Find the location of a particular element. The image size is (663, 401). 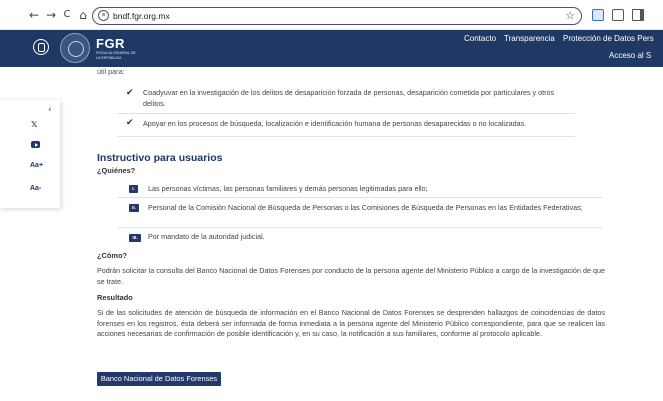

como-heading: ¿Cómo? is located at coordinates (112, 255).